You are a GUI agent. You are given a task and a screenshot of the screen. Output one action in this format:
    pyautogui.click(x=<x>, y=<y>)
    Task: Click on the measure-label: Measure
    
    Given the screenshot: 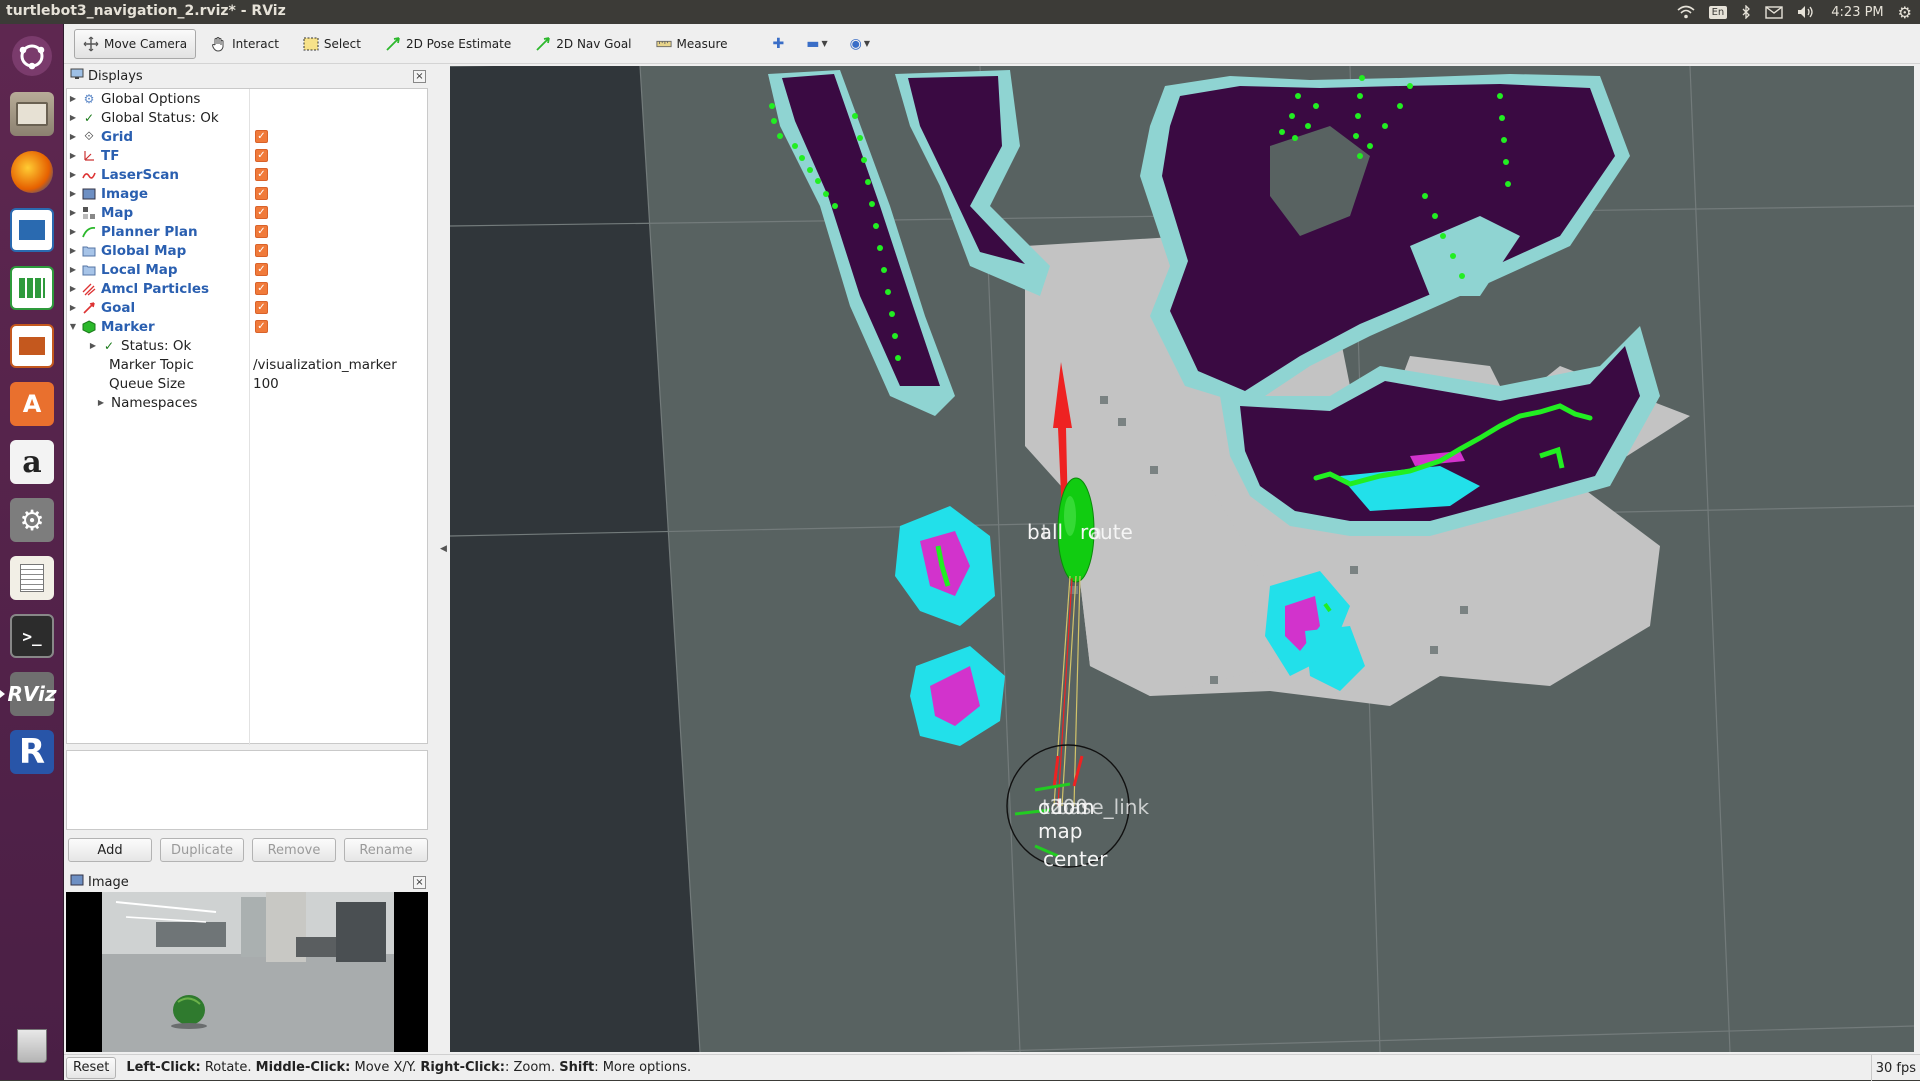 What is the action you would take?
    pyautogui.click(x=702, y=43)
    